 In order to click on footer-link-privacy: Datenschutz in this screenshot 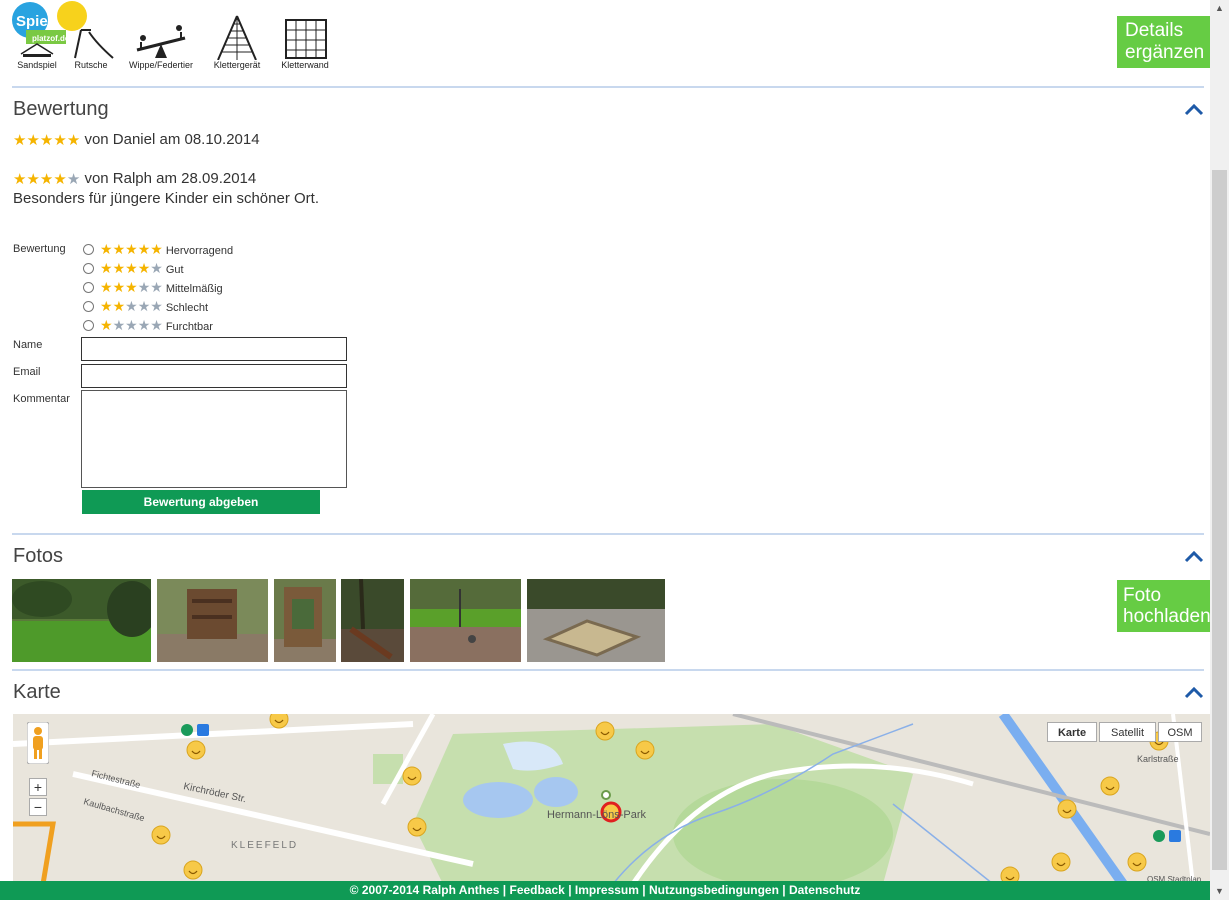, I will do `click(824, 890)`.